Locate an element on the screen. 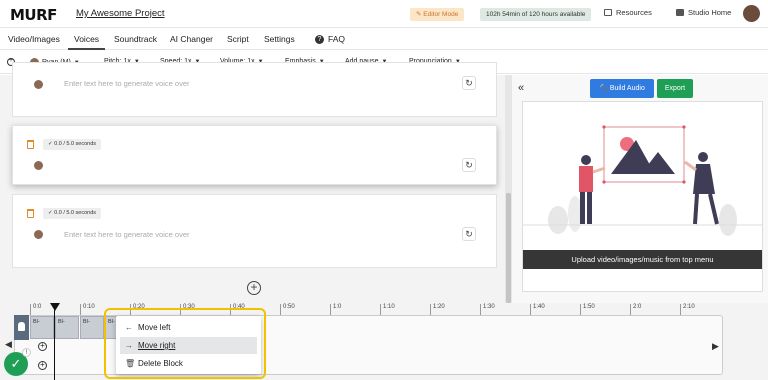 The height and width of the screenshot is (380, 768). user-avatar is located at coordinates (751, 13).